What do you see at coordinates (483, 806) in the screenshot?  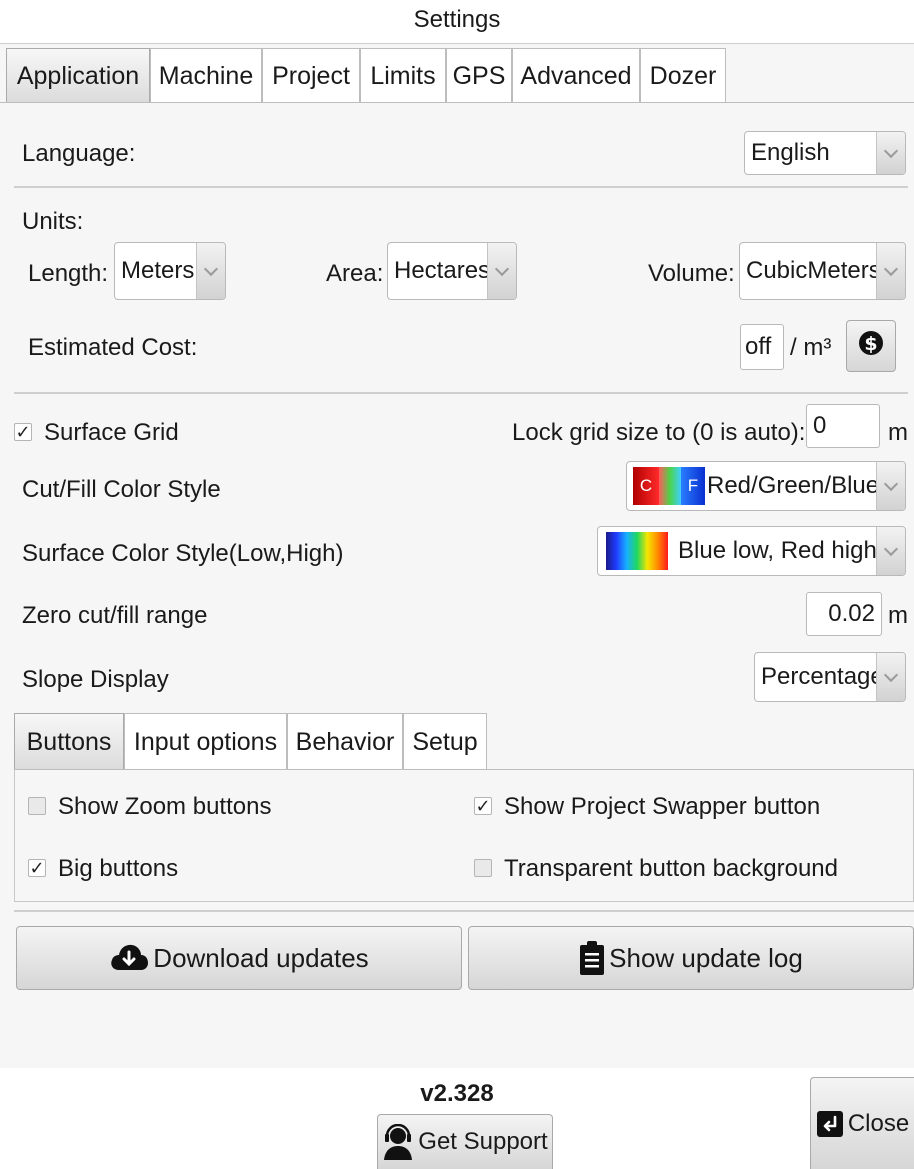 I see `show-swapper-checkbox: ✓` at bounding box center [483, 806].